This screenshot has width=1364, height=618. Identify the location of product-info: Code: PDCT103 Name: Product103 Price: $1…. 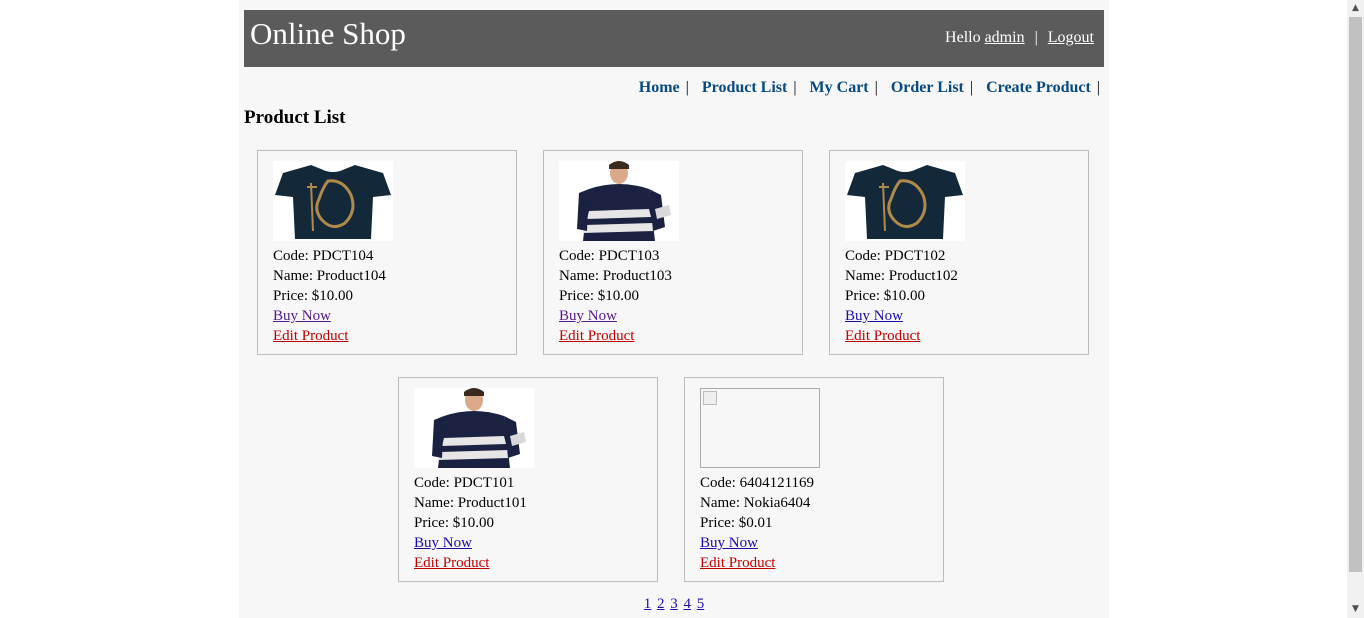
(615, 296).